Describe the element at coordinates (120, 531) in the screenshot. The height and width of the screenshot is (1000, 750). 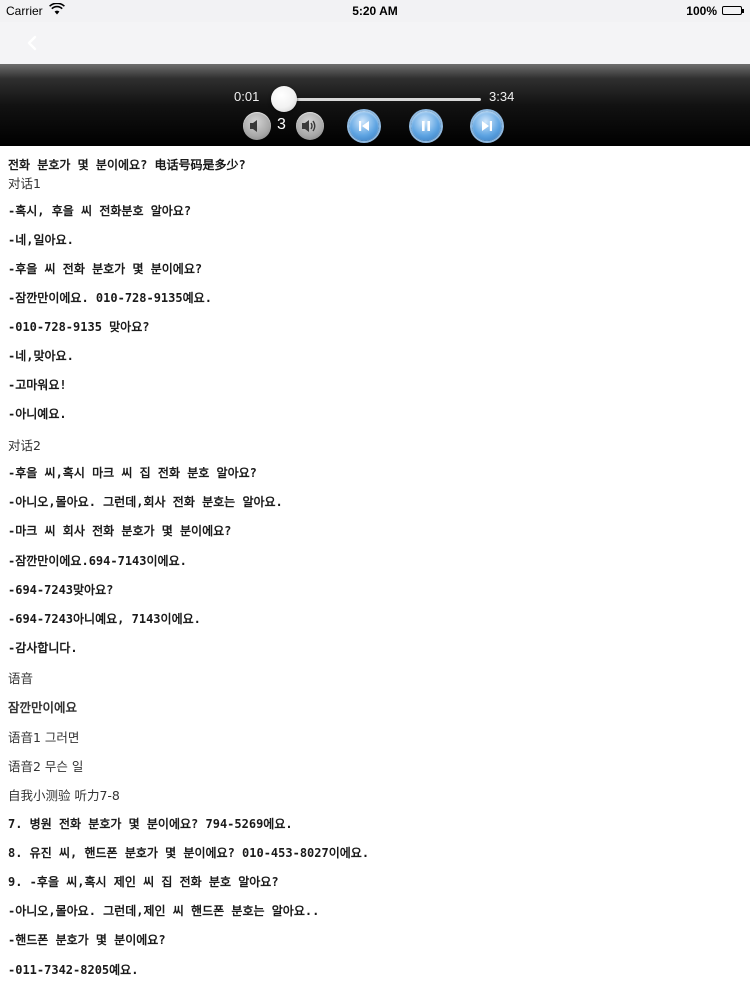
I see `transcript-line: -마크 씨 회사 전화 분호가 몇 분이에요?` at that location.